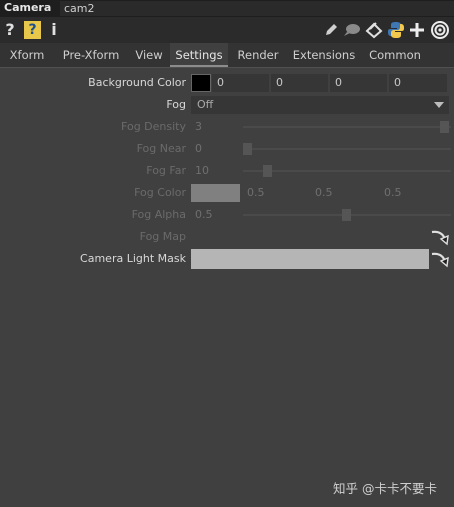 The width and height of the screenshot is (454, 507). What do you see at coordinates (393, 193) in the screenshot?
I see `blue-value: 0.5` at bounding box center [393, 193].